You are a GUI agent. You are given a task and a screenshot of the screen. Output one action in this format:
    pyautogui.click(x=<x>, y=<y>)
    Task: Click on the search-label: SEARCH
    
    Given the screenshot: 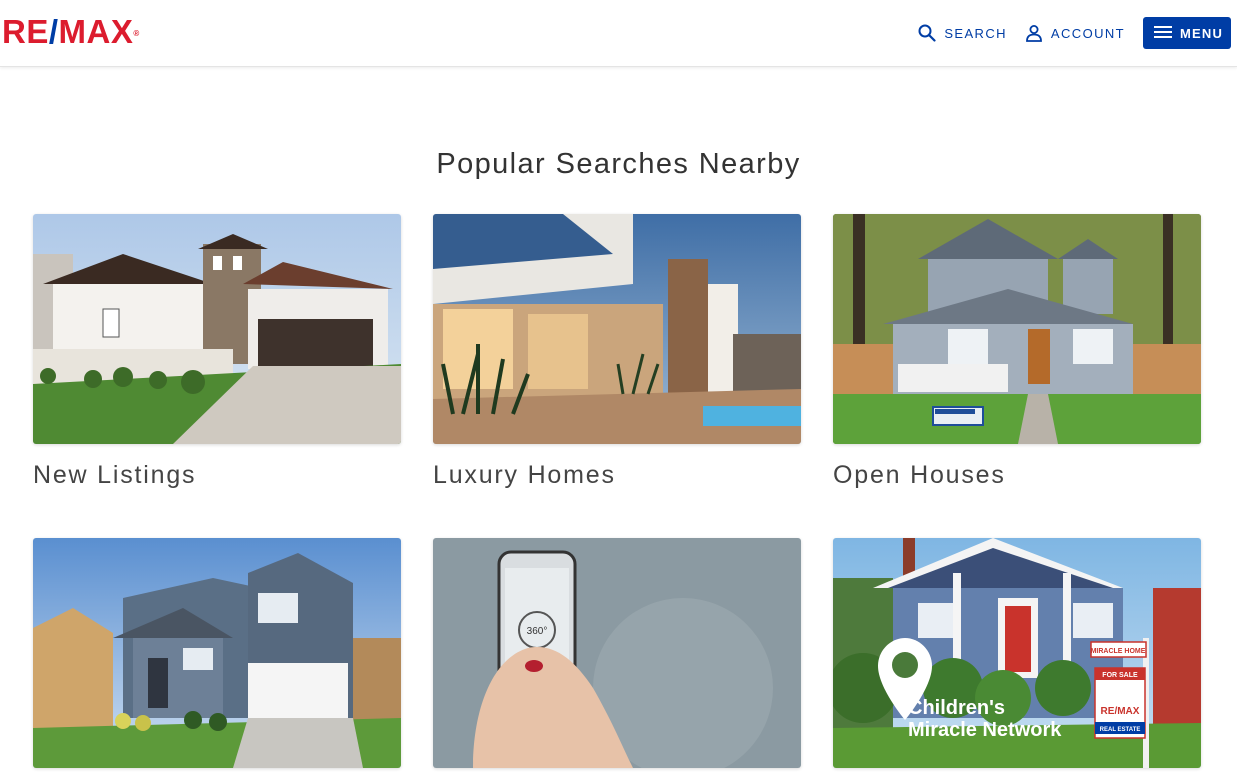 What is the action you would take?
    pyautogui.click(x=975, y=33)
    